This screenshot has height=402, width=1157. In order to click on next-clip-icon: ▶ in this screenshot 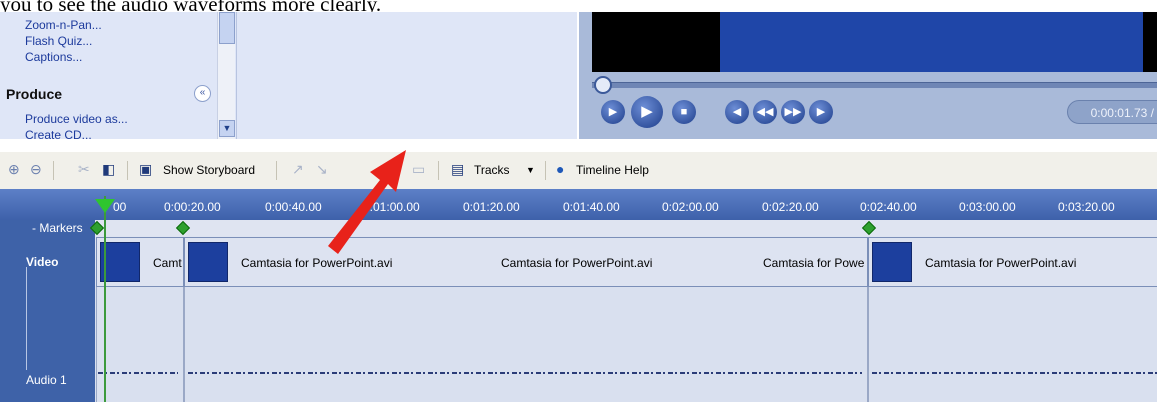, I will do `click(821, 112)`.